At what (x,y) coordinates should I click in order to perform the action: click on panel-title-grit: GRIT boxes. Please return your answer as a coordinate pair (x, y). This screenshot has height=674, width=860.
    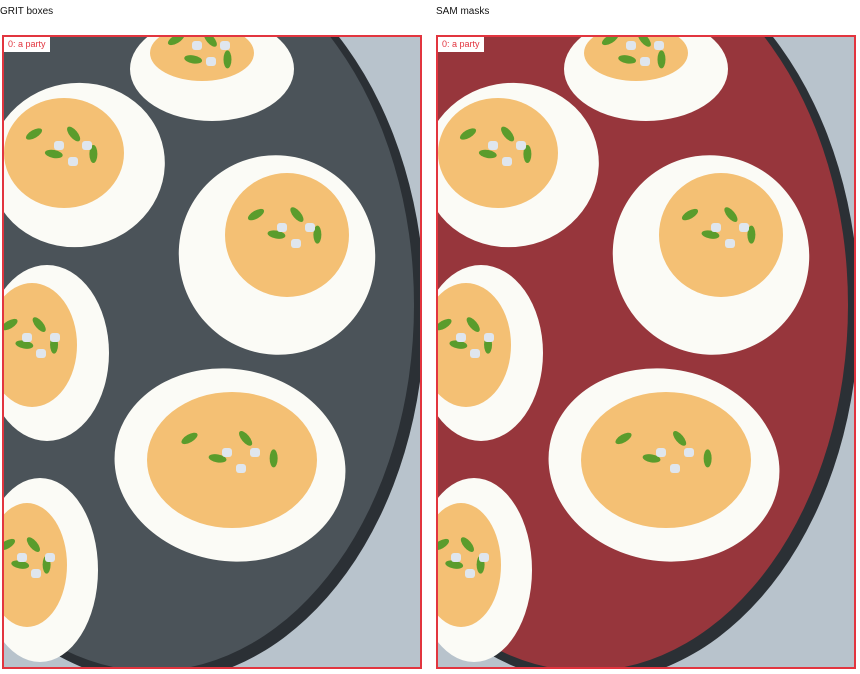
    Looking at the image, I should click on (27, 11).